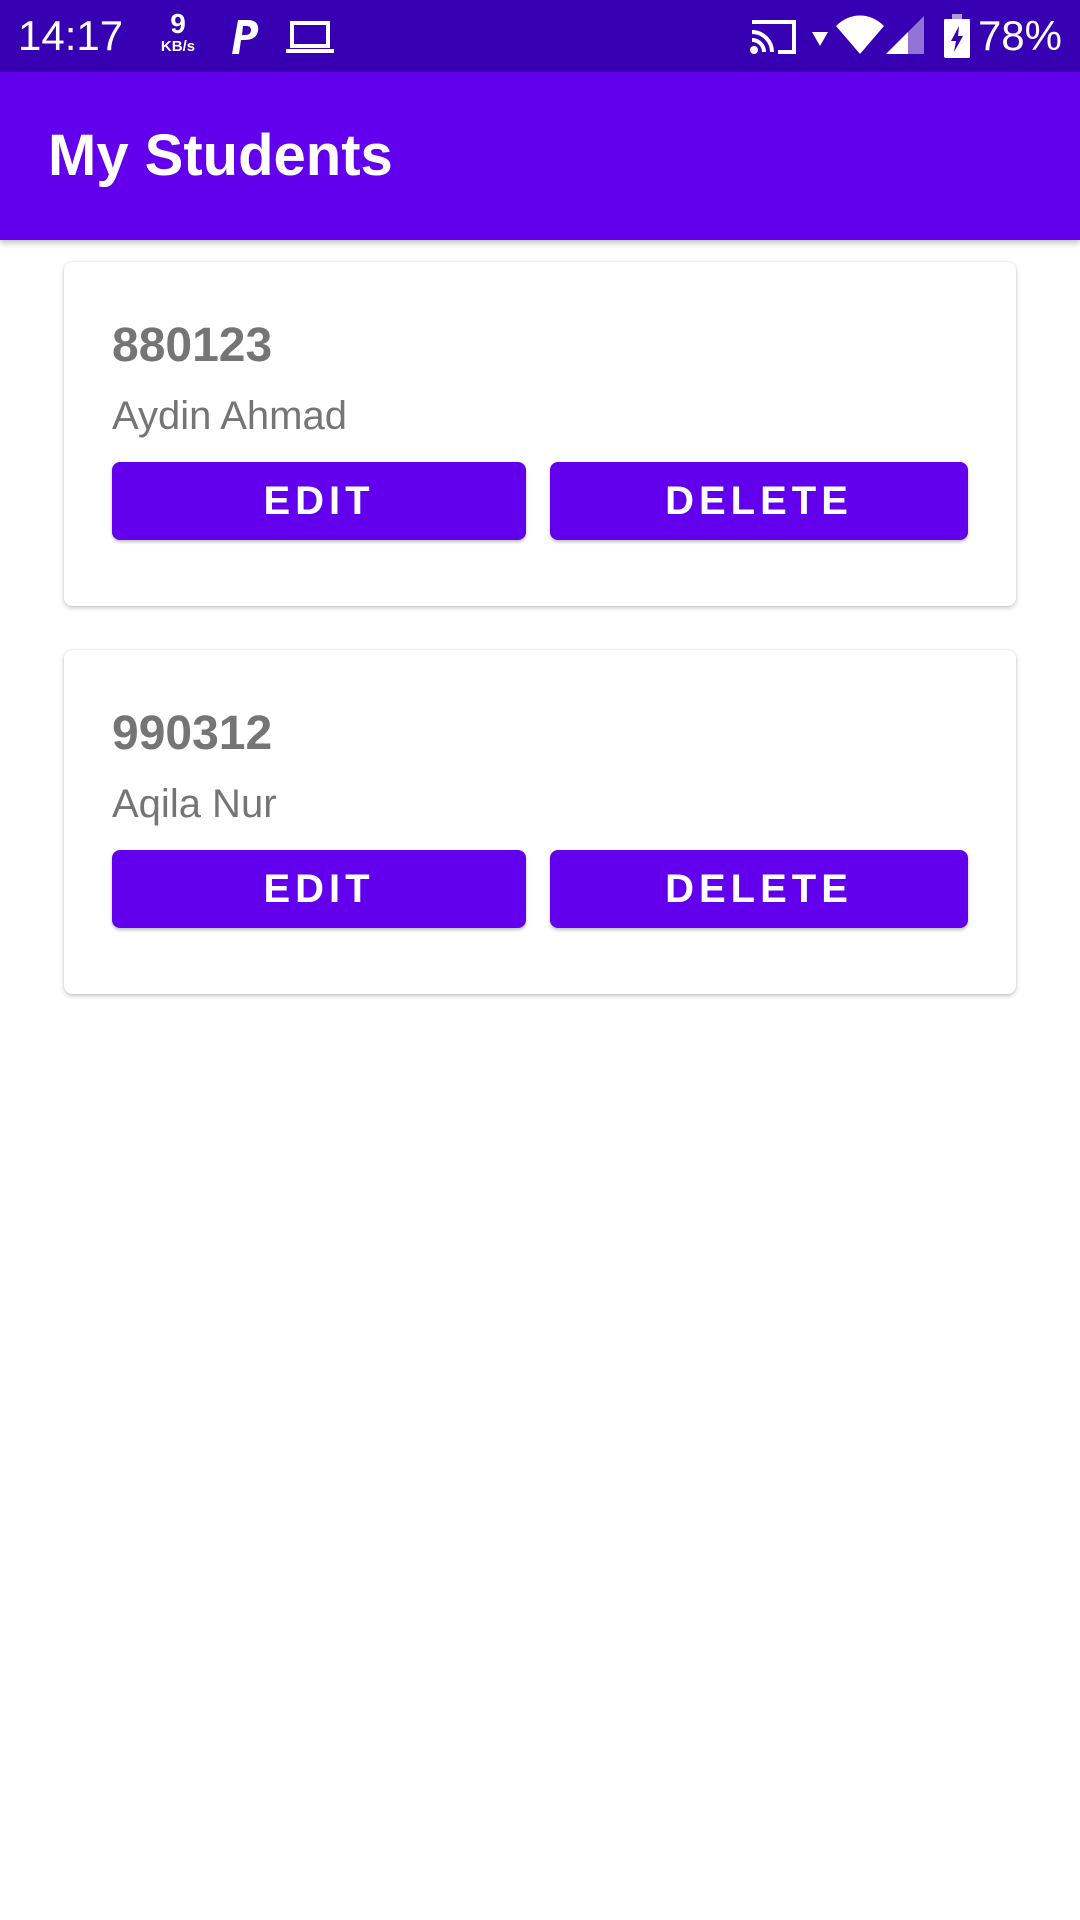 This screenshot has height=1920, width=1080. I want to click on wifi-icon, so click(860, 34).